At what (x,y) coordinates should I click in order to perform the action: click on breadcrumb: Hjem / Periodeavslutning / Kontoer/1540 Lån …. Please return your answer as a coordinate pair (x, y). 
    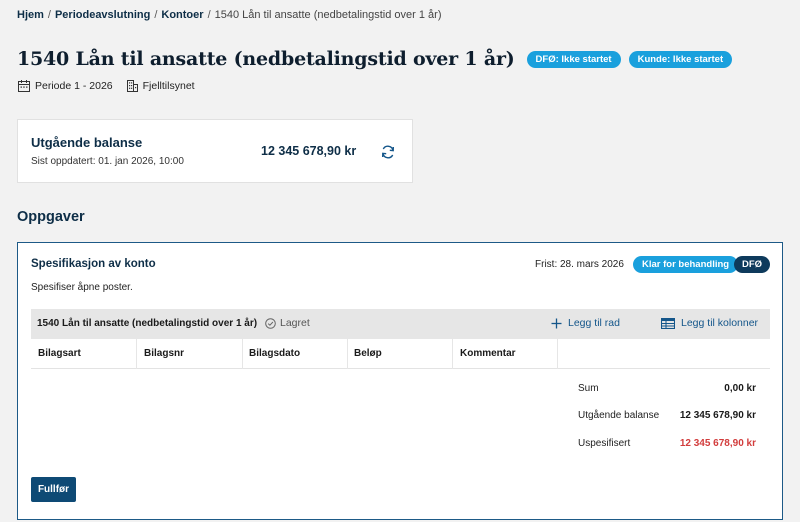
    Looking at the image, I should click on (229, 15).